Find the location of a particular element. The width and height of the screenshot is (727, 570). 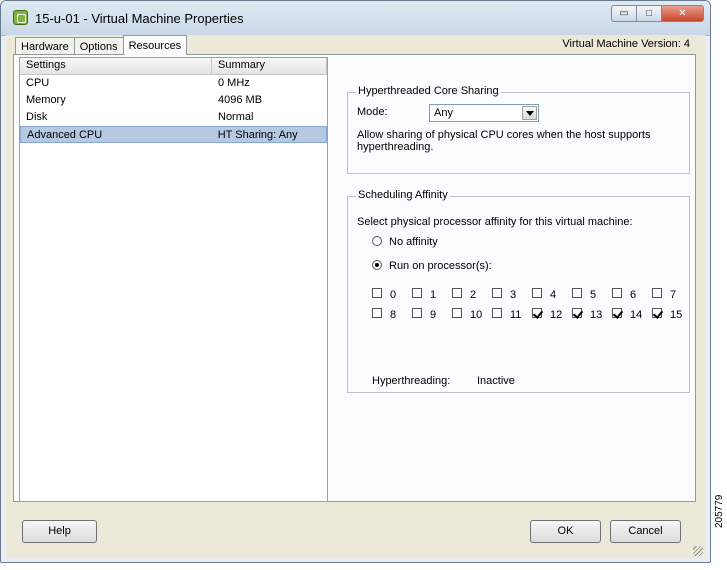

processor-label: 13 is located at coordinates (596, 315).